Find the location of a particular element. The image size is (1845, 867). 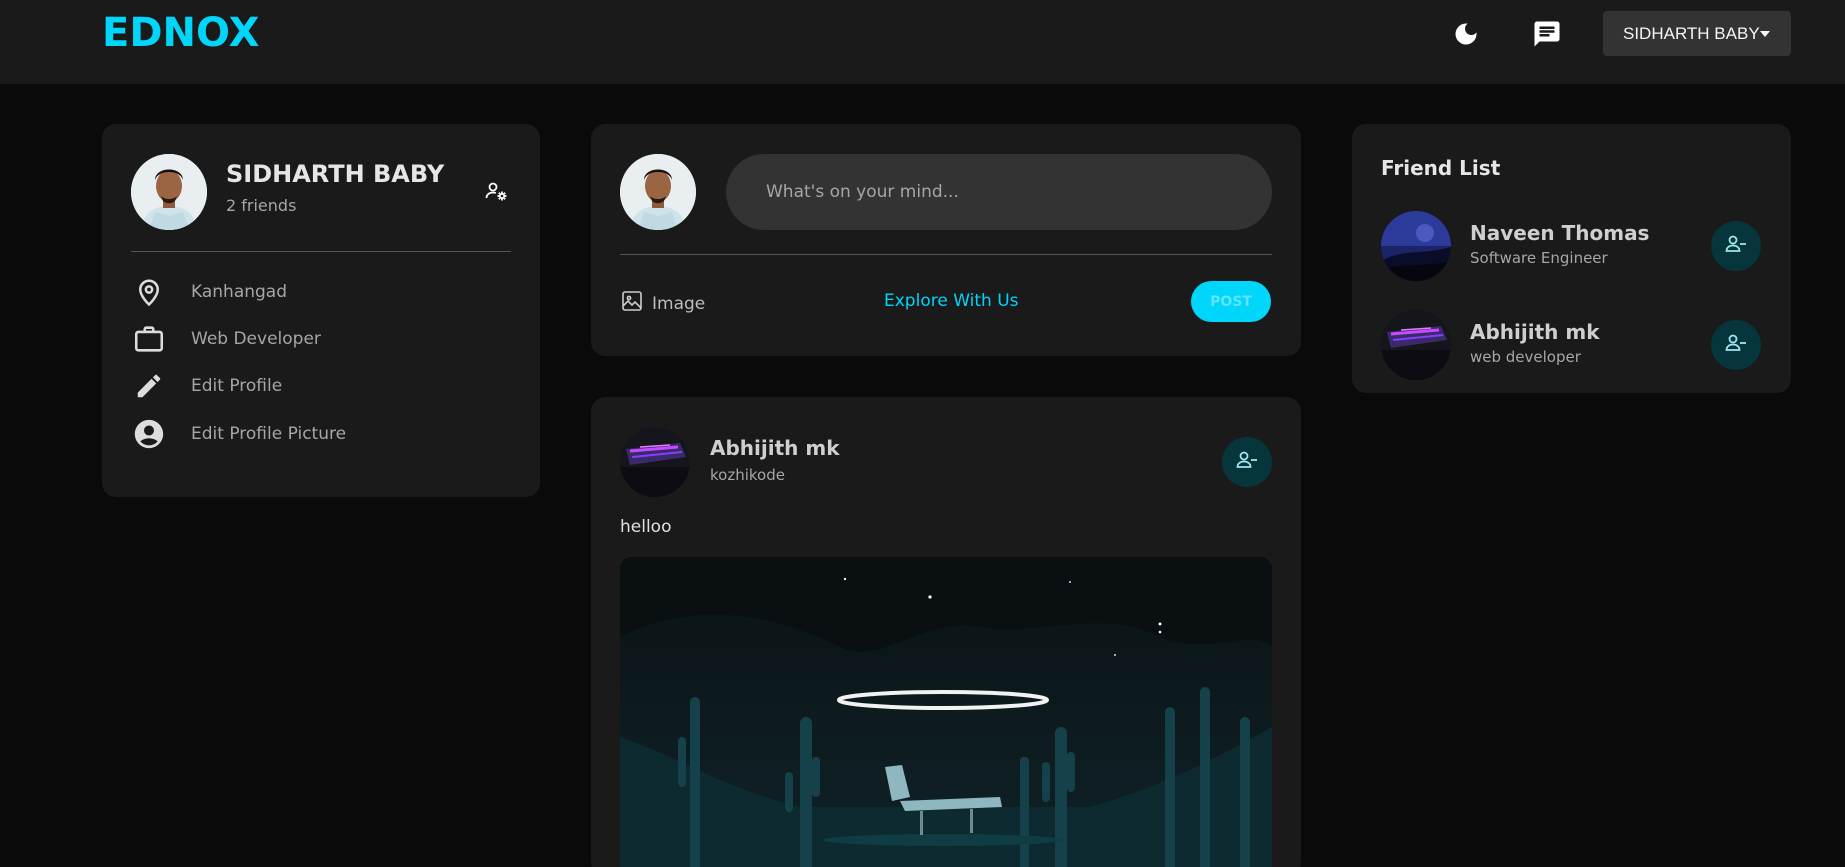

add-image-button: Image is located at coordinates (662, 303).